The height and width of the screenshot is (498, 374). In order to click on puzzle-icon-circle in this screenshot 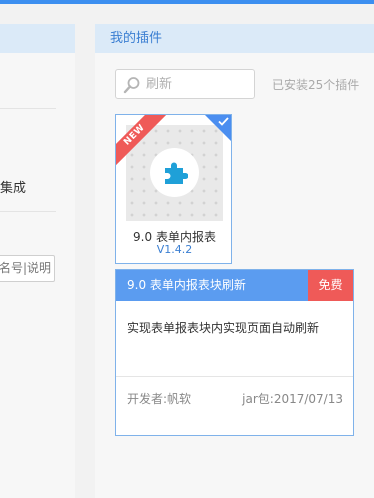, I will do `click(174, 172)`.